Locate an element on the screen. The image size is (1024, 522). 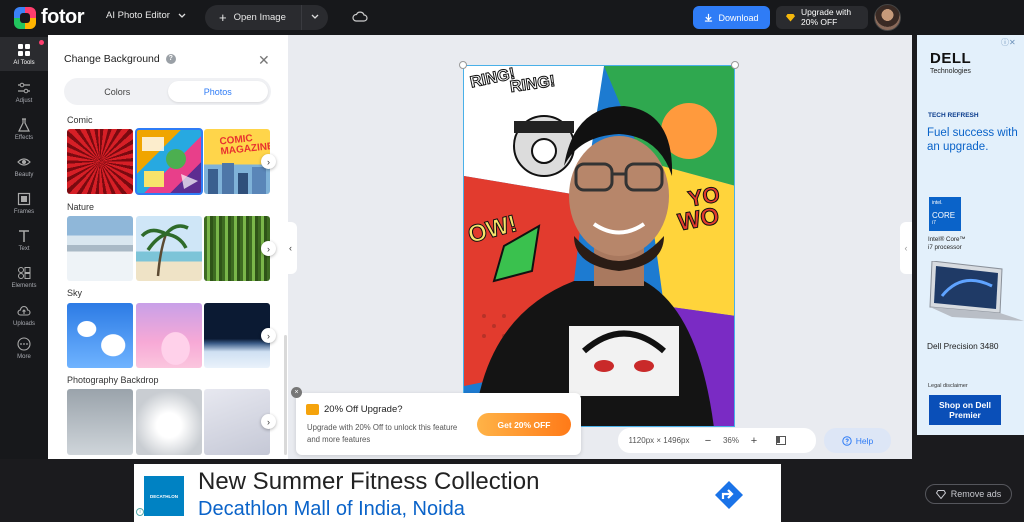
ad-kicker: TECH REFRESH is located at coordinates (953, 115).